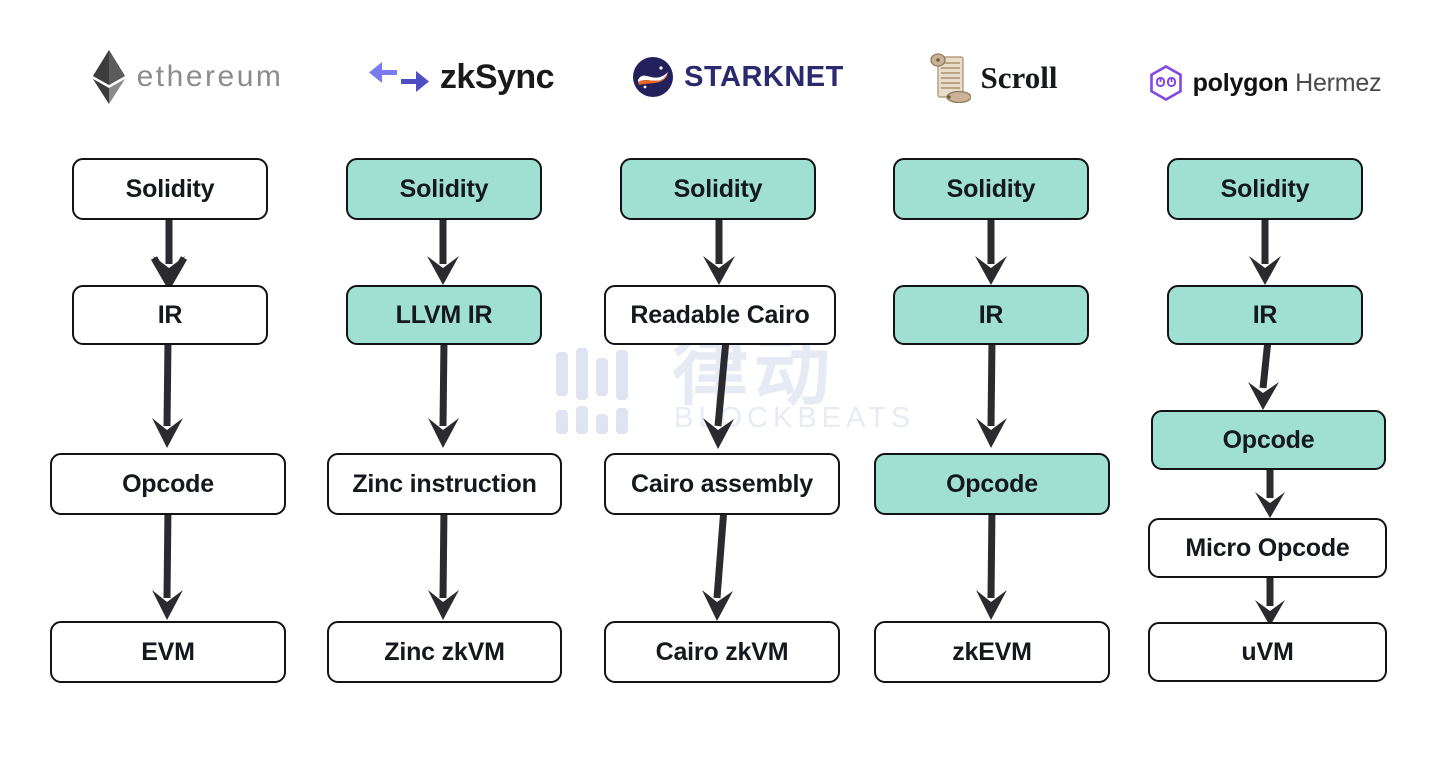 Image resolution: width=1456 pixels, height=762 pixels. I want to click on node-ethereum-evm: EVM, so click(168, 652).